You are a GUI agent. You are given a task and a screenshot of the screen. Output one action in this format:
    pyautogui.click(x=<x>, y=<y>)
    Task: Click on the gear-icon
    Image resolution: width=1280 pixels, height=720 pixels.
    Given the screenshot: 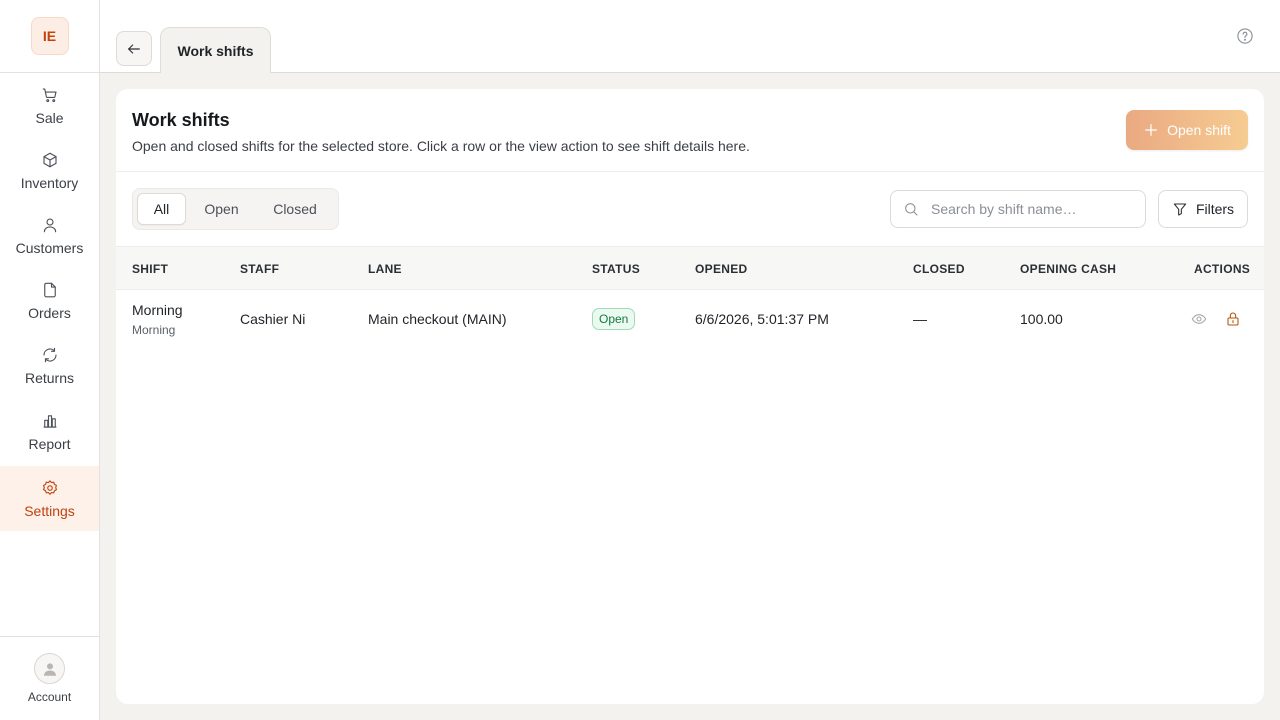 What is the action you would take?
    pyautogui.click(x=49, y=487)
    